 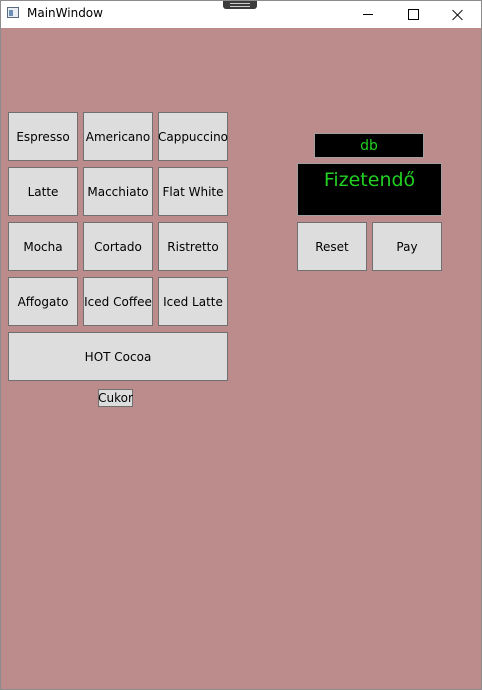 I want to click on drink-button-americano: Americano, so click(x=118, y=136).